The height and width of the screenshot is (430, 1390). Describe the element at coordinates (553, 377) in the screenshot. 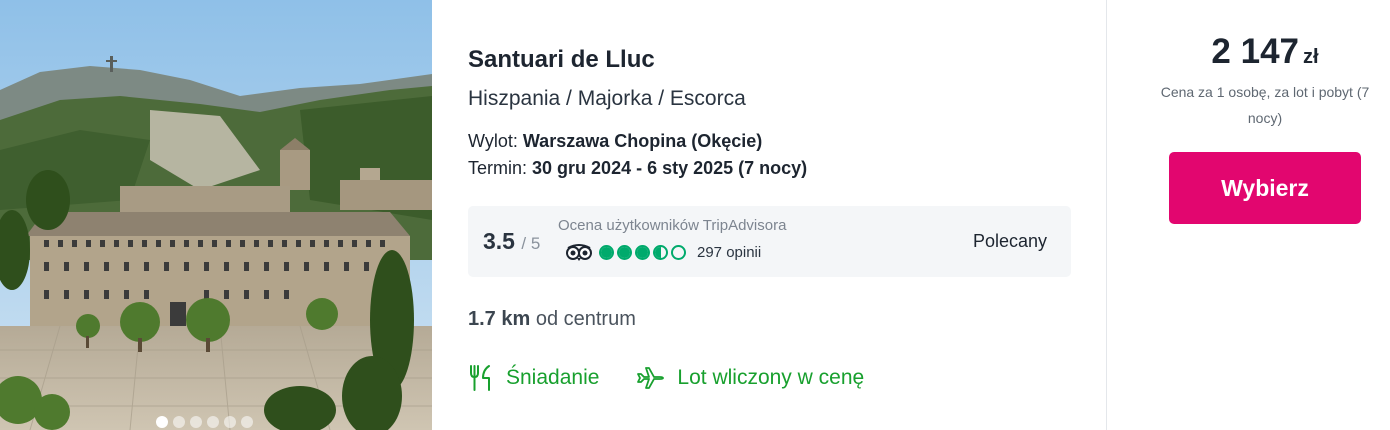

I see `feature-breakfast-label: Śniadanie` at that location.